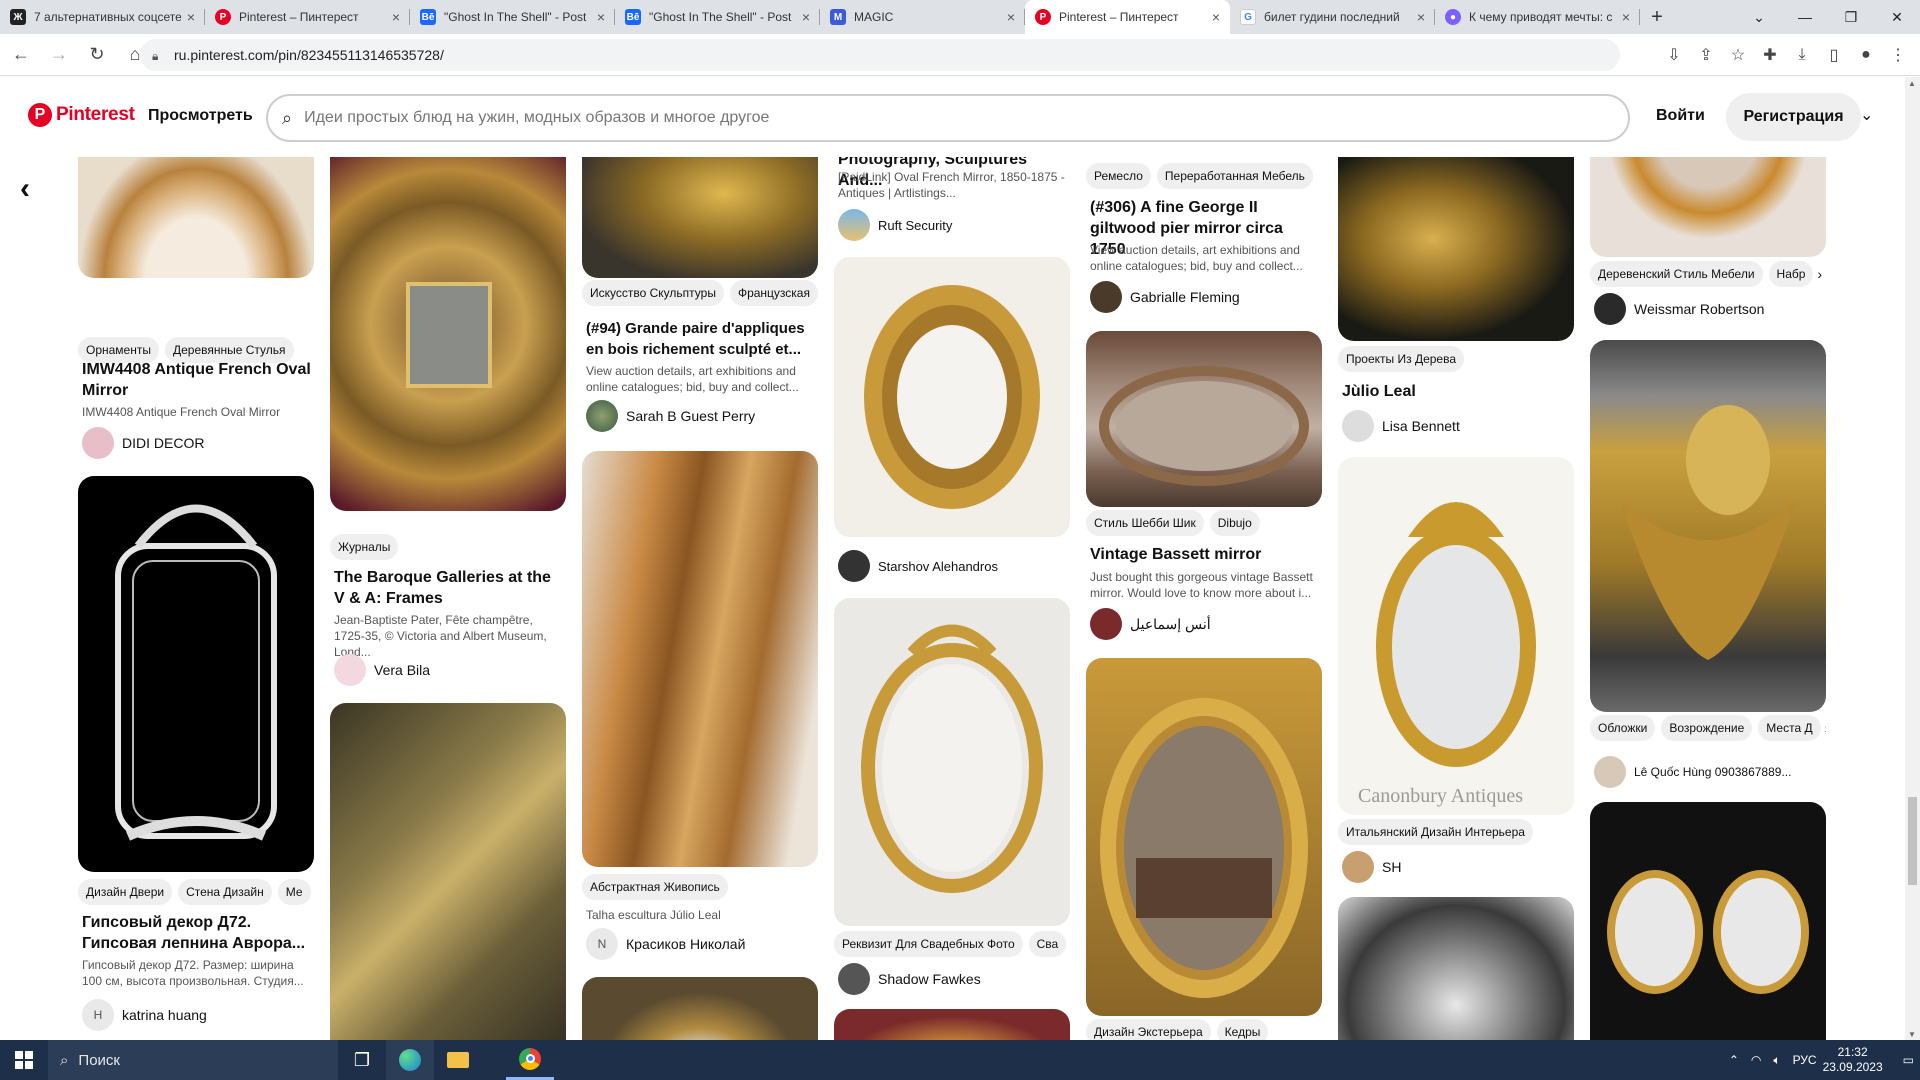  Describe the element at coordinates (1734, 1060) in the screenshot. I see `tray-chevron-icon: ⌃` at that location.